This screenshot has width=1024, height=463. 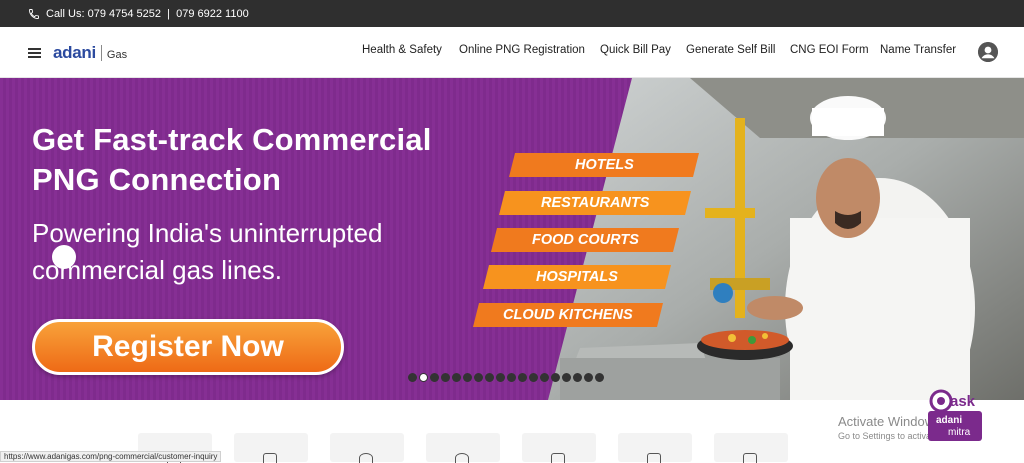 I want to click on nav-cng-eoi-form: CNG EOI Form, so click(x=829, y=50).